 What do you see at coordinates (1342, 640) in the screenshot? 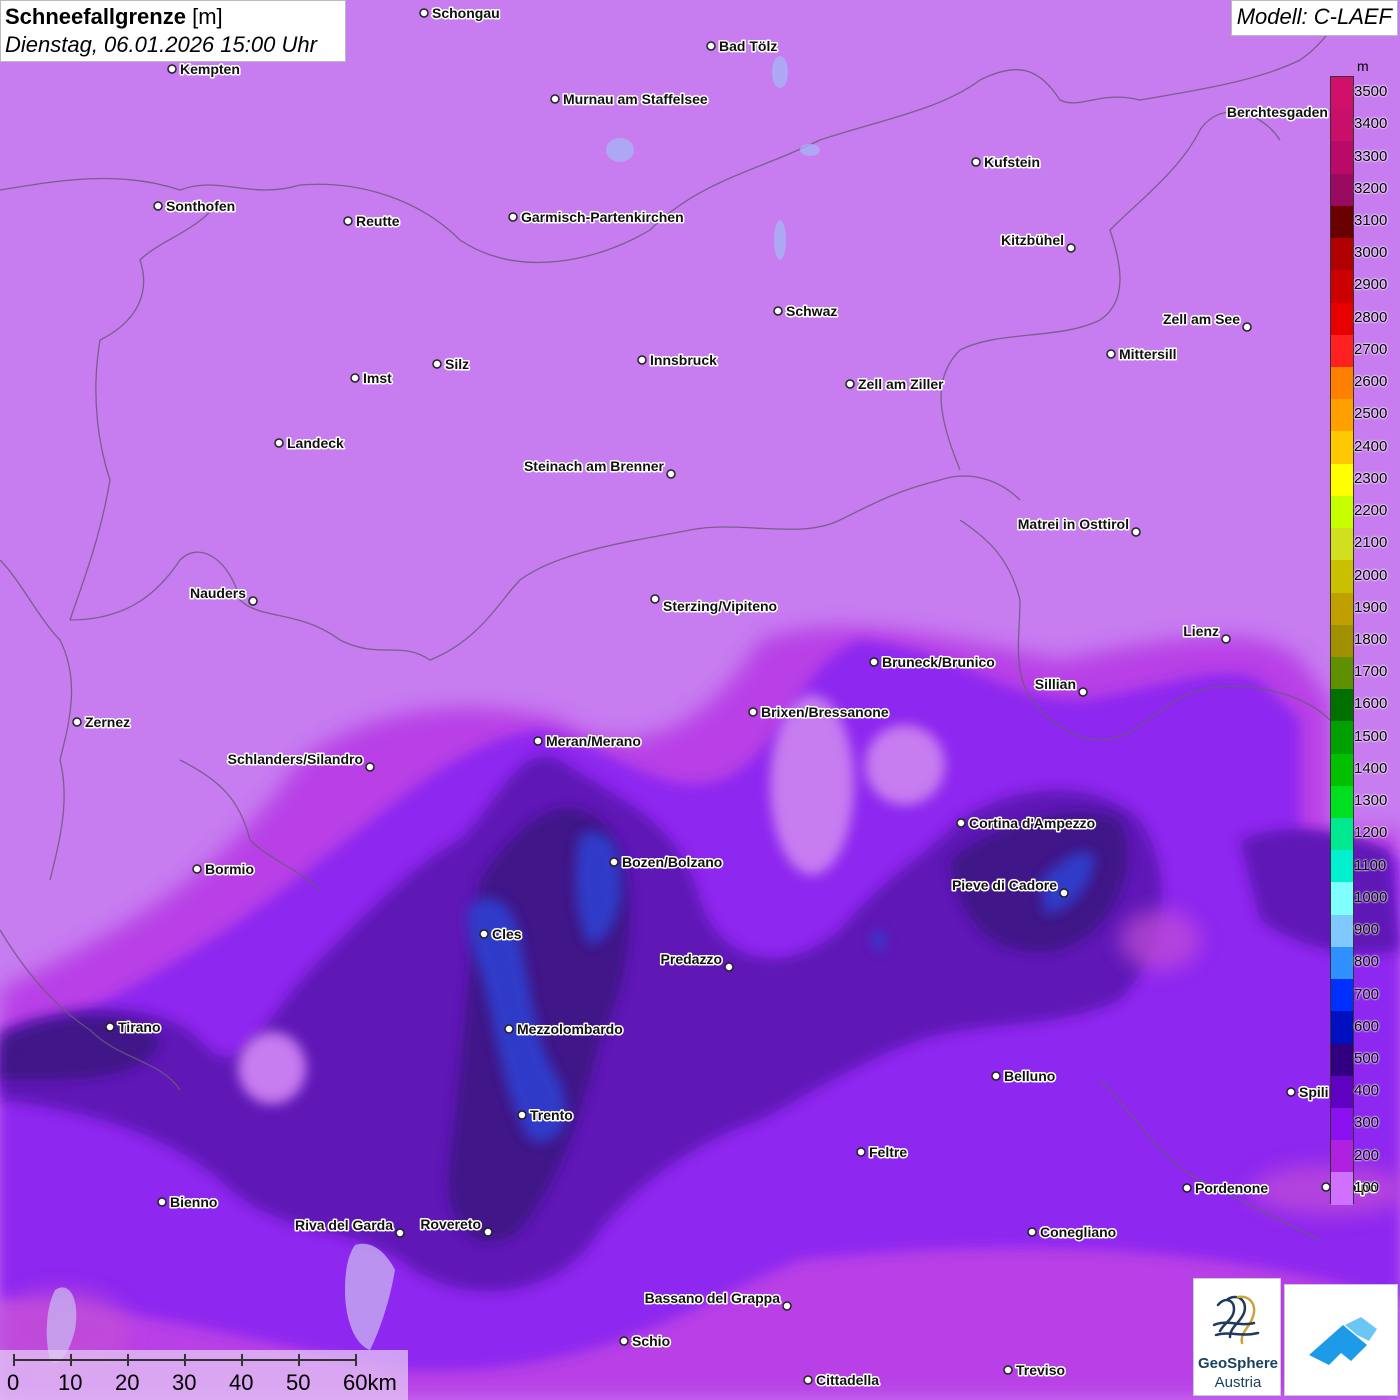
I see `legend-color-bar` at bounding box center [1342, 640].